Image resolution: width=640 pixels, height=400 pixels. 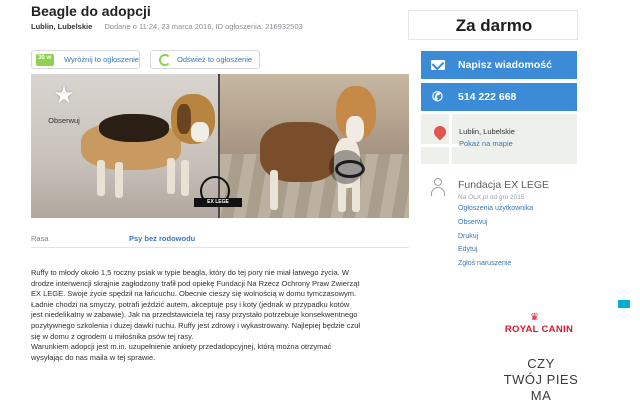 I want to click on star-icon: ★, so click(x=64, y=95).